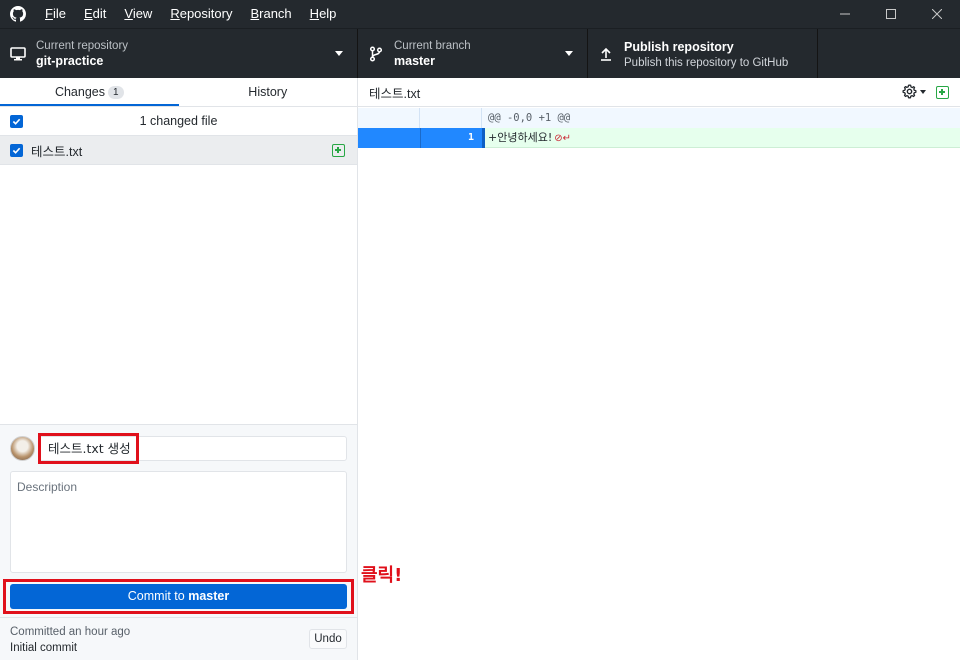  Describe the element at coordinates (659, 138) in the screenshot. I see `diff-added-line: 1 +안녕하세요! ⊘↵` at that location.